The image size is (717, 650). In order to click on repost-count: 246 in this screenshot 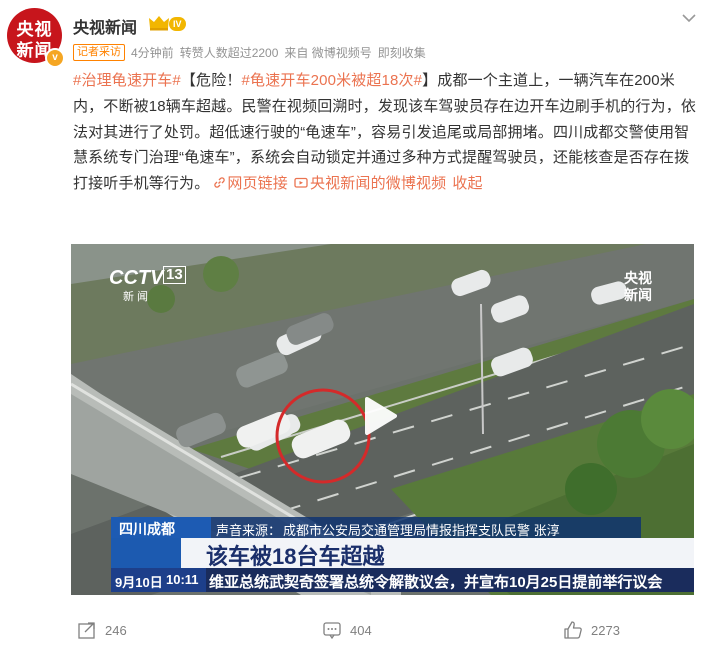, I will do `click(116, 630)`.